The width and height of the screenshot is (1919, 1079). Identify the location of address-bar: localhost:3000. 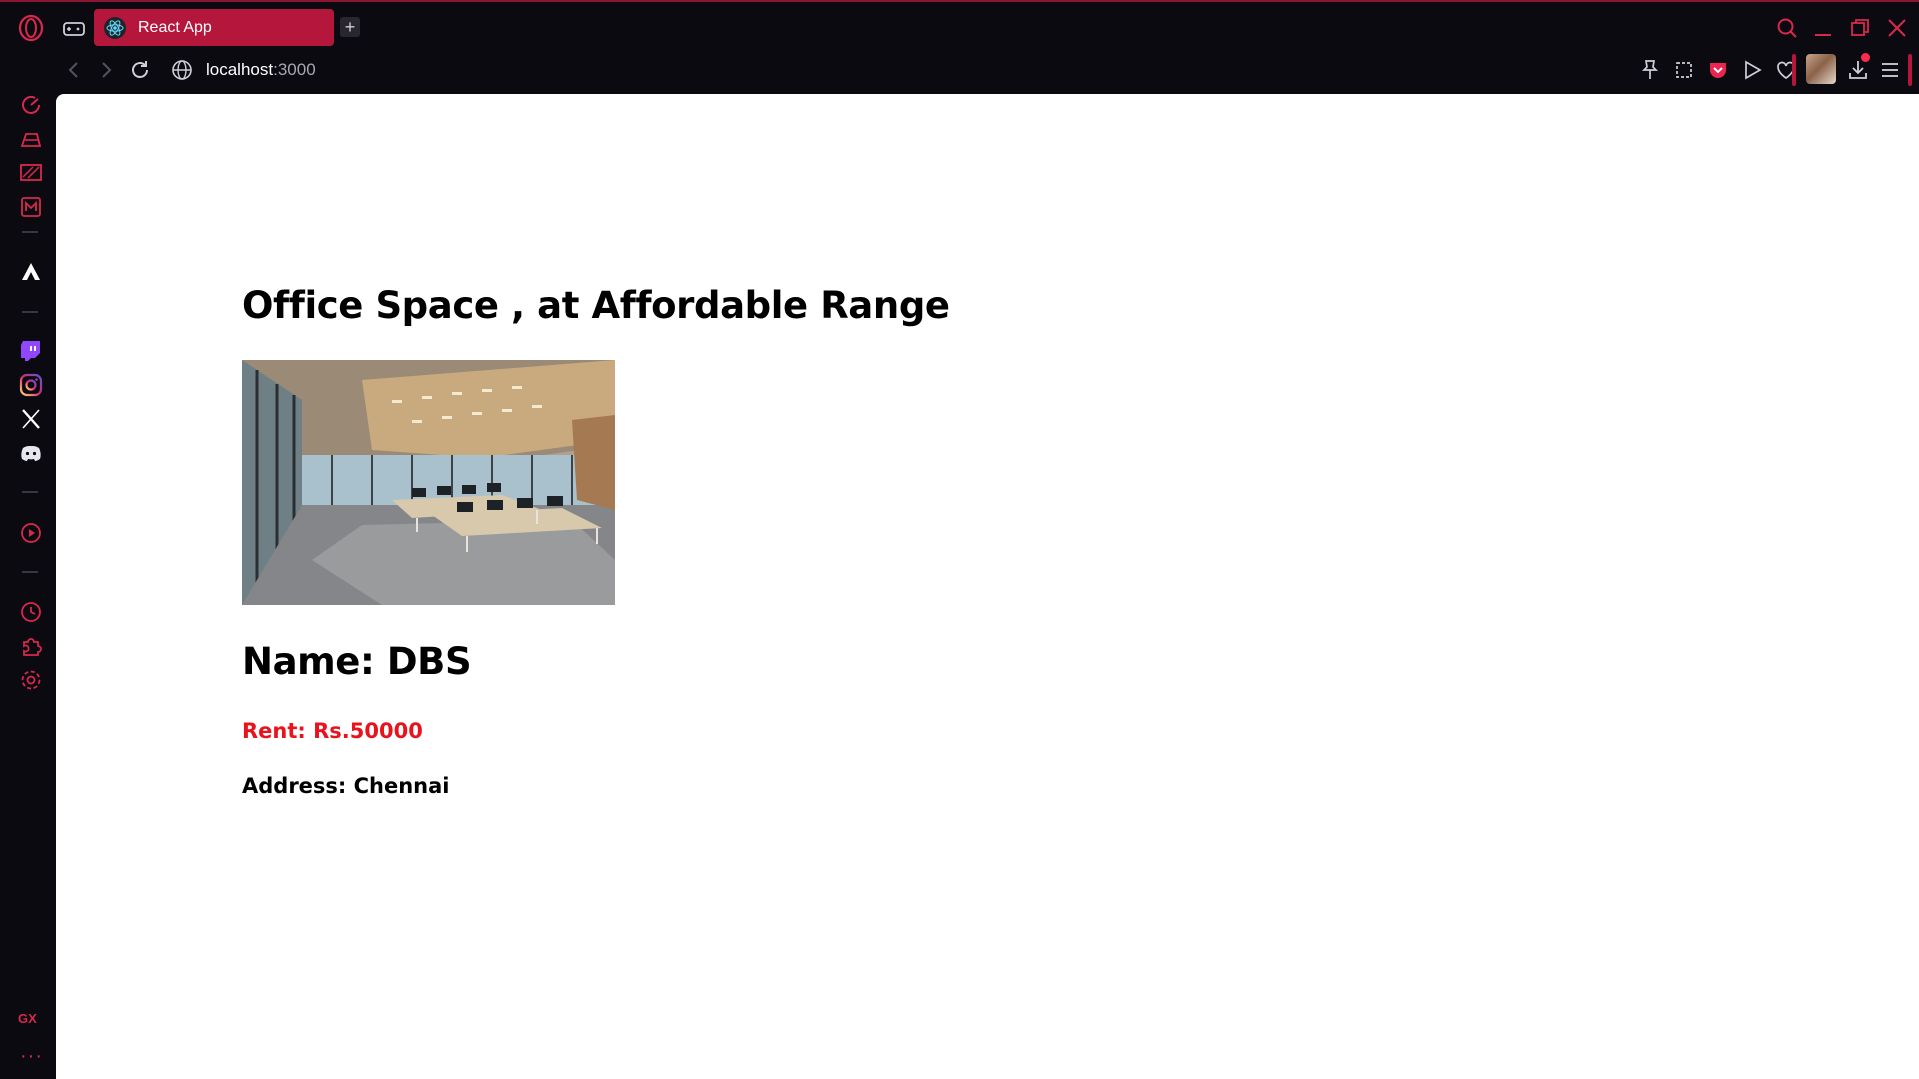
(987, 73).